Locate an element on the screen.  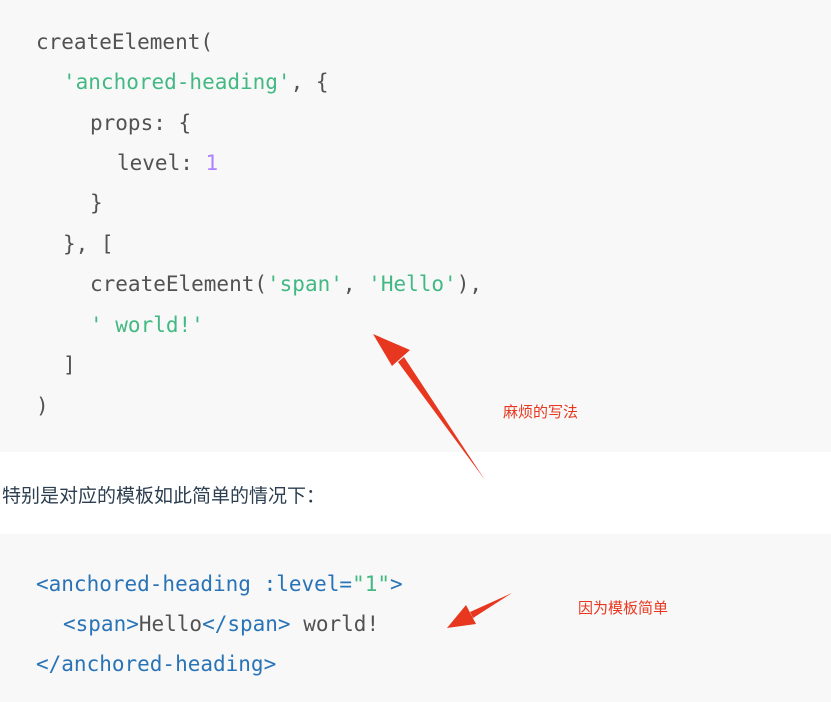
code-line: createElement('span', 'Hello'), is located at coordinates (286, 284).